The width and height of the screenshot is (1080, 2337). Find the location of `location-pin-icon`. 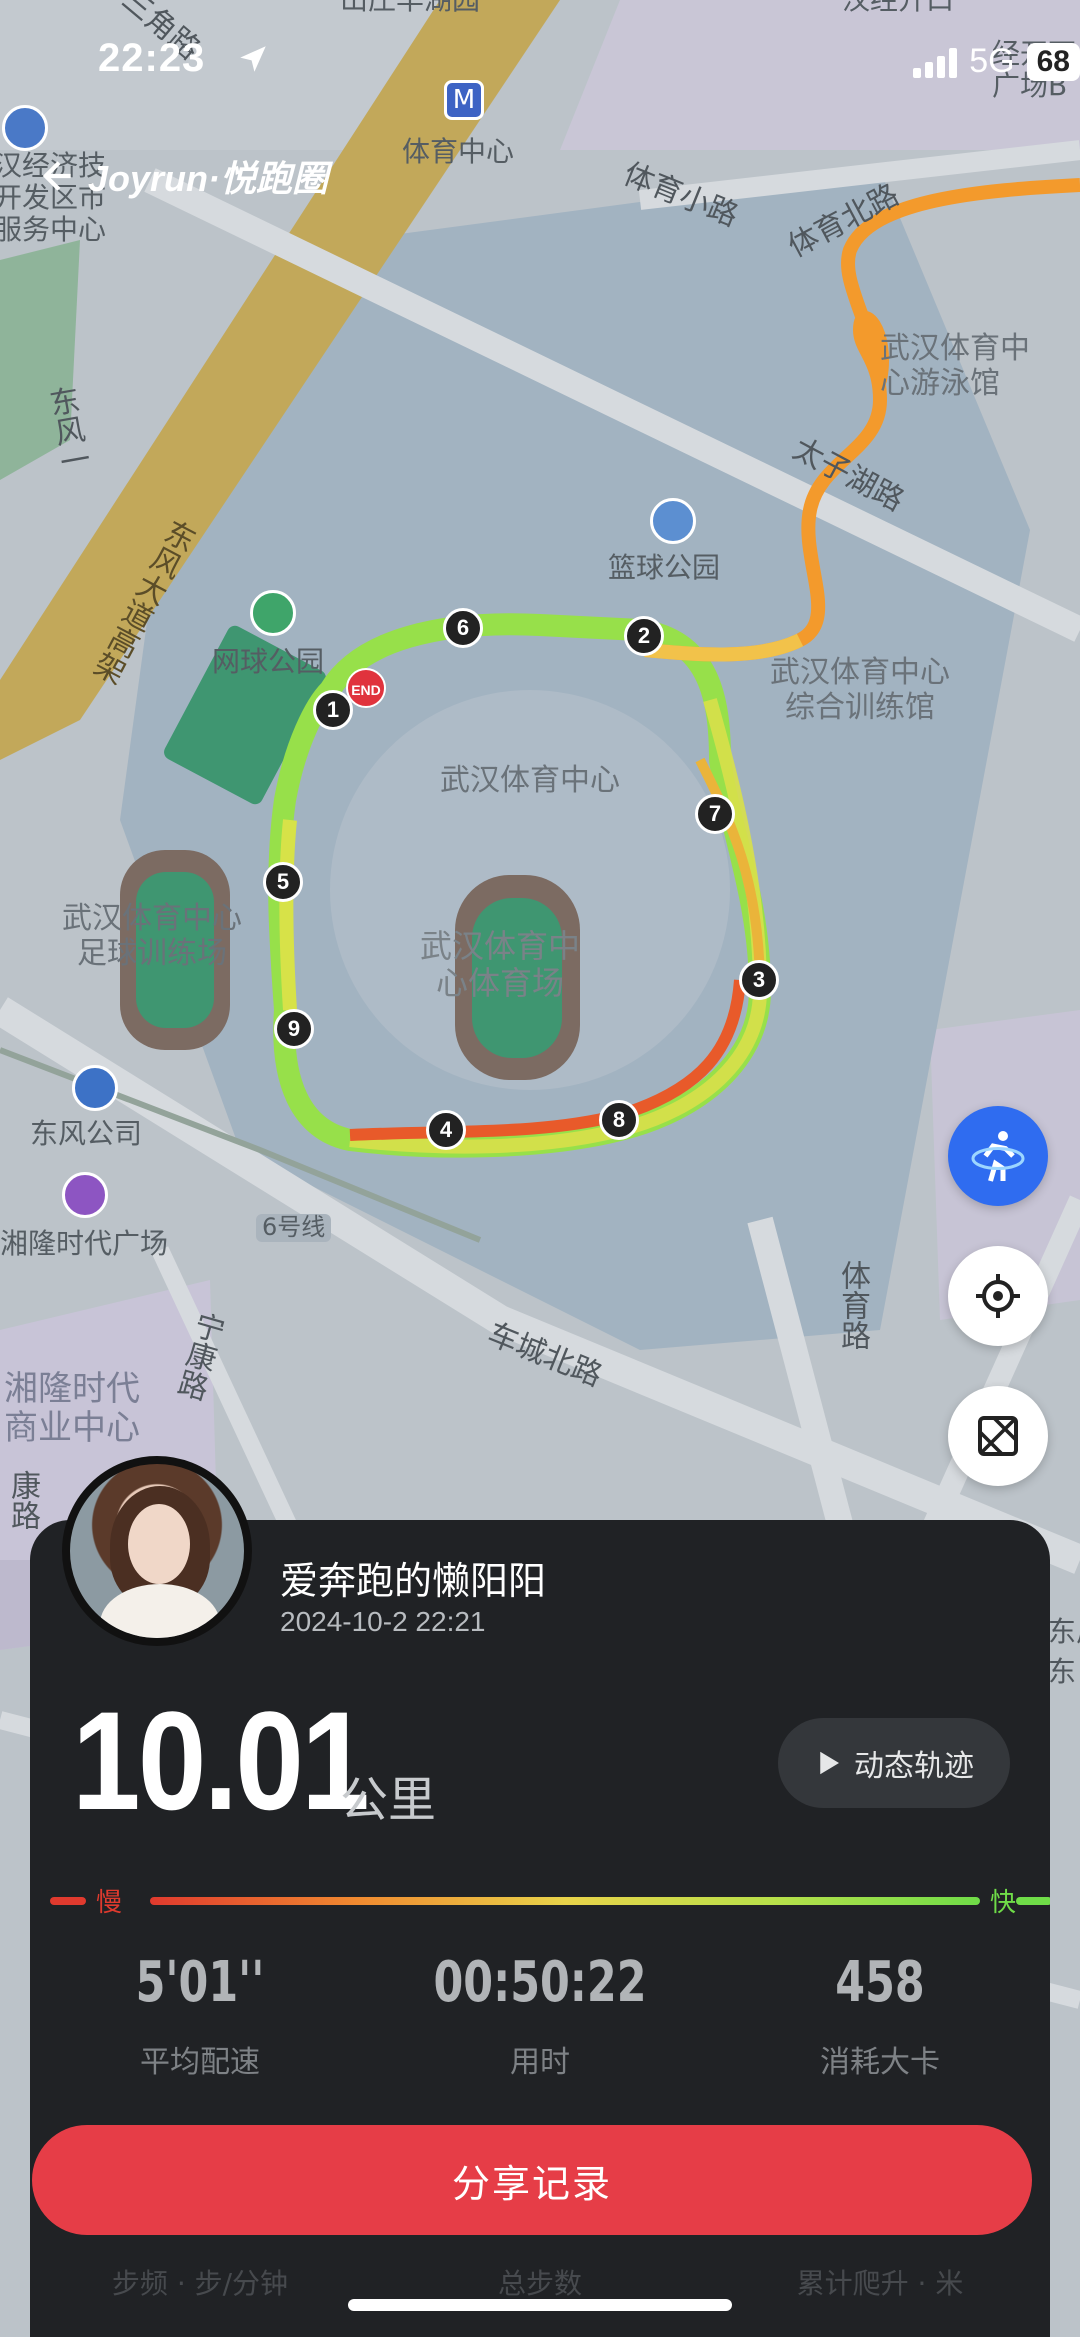

location-pin-icon is located at coordinates (25, 128).